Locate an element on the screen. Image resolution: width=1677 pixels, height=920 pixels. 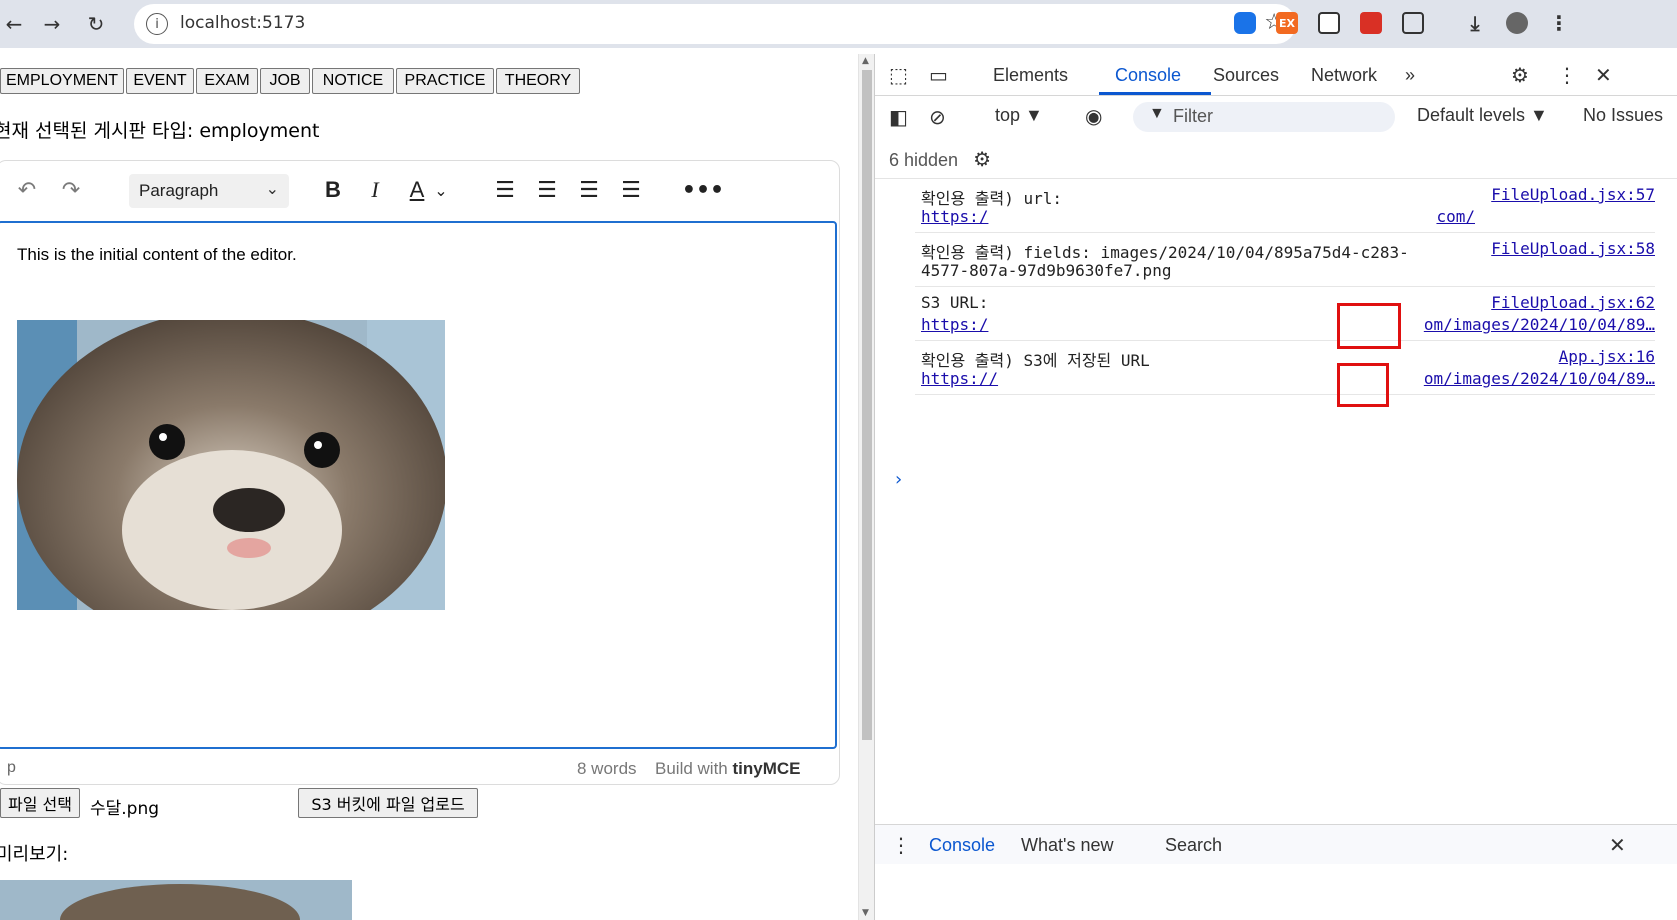
board-type-theory-button: THEORY is located at coordinates (538, 81).